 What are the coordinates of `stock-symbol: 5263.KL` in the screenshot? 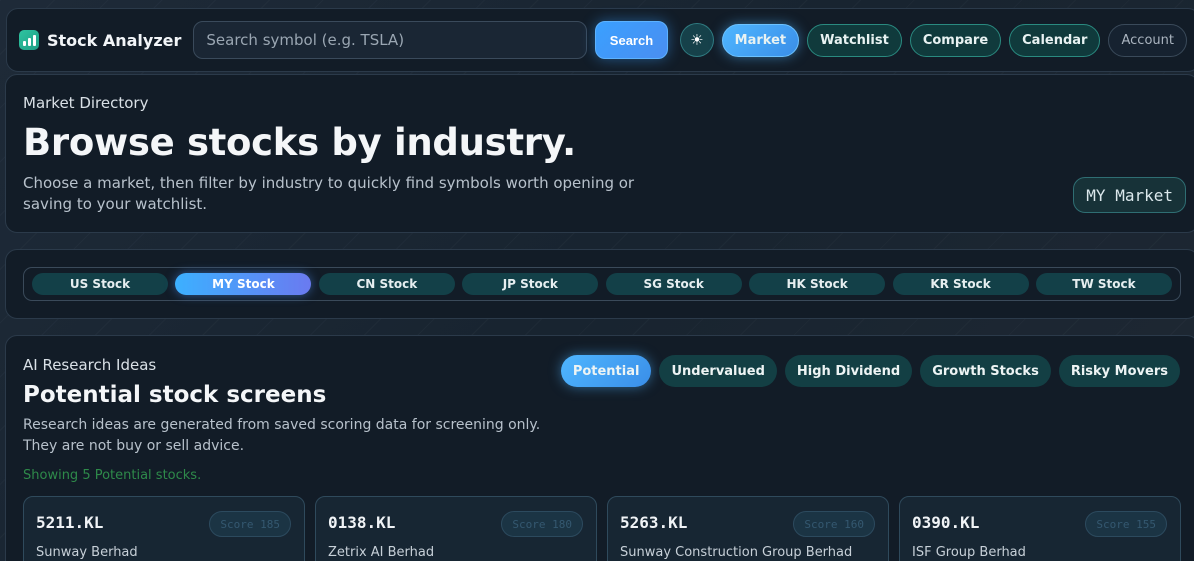 It's located at (654, 522).